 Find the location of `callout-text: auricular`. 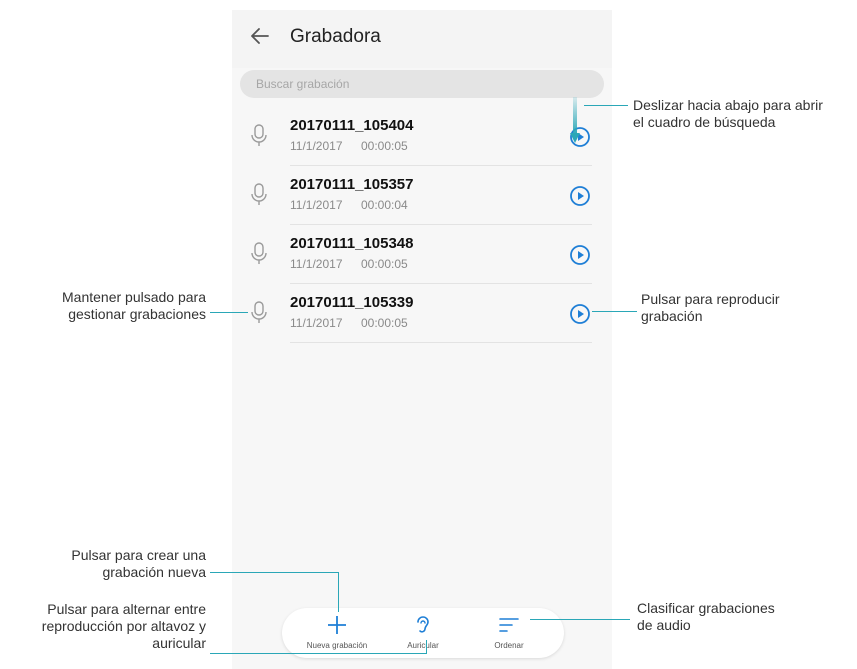

callout-text: auricular is located at coordinates (179, 643).